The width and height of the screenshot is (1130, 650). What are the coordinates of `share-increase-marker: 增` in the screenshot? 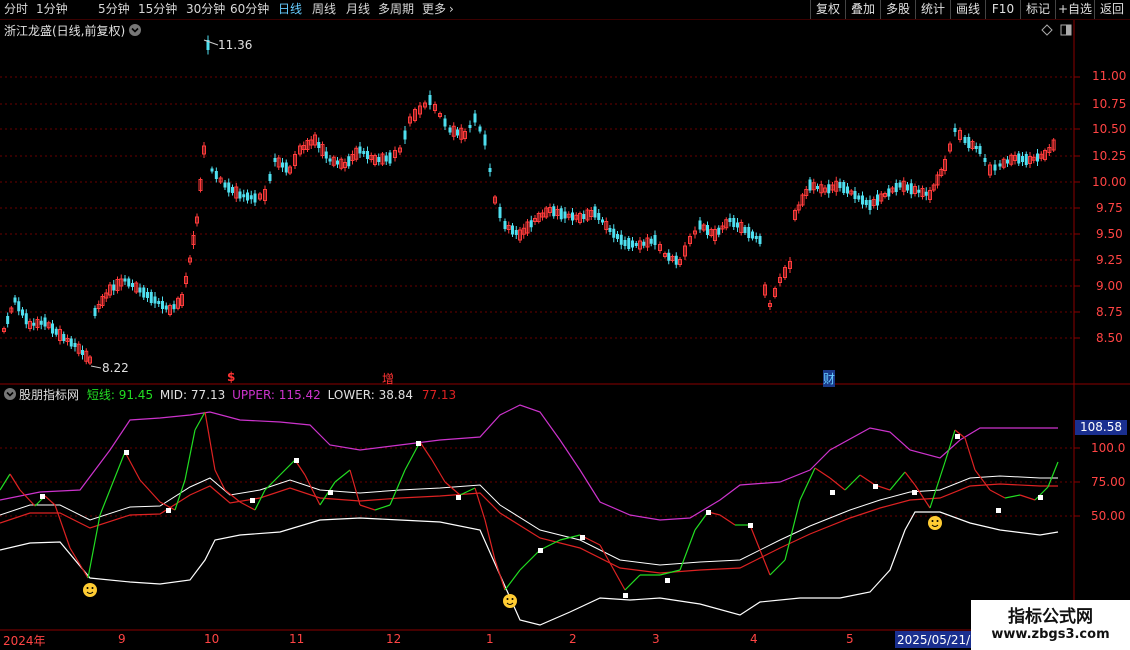 It's located at (388, 378).